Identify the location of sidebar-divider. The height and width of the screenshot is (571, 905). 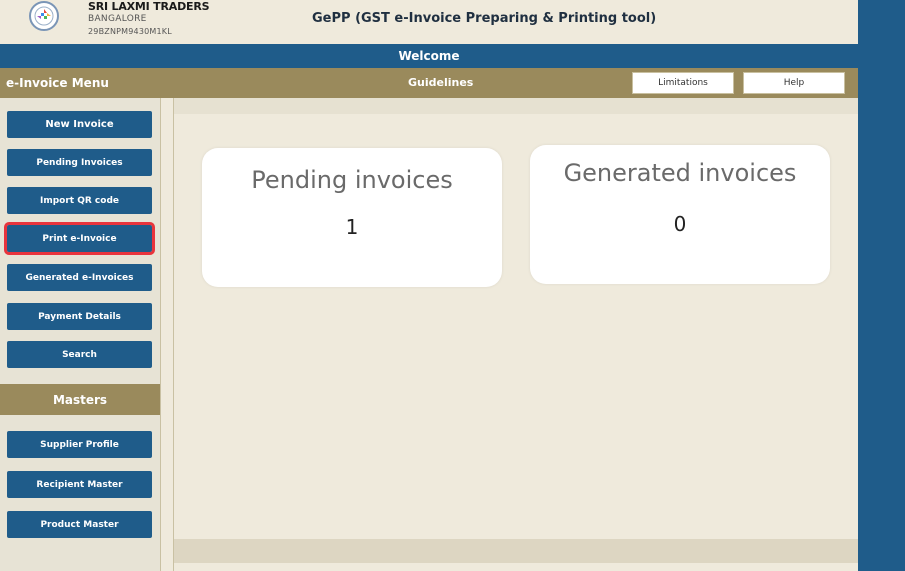
(167, 334).